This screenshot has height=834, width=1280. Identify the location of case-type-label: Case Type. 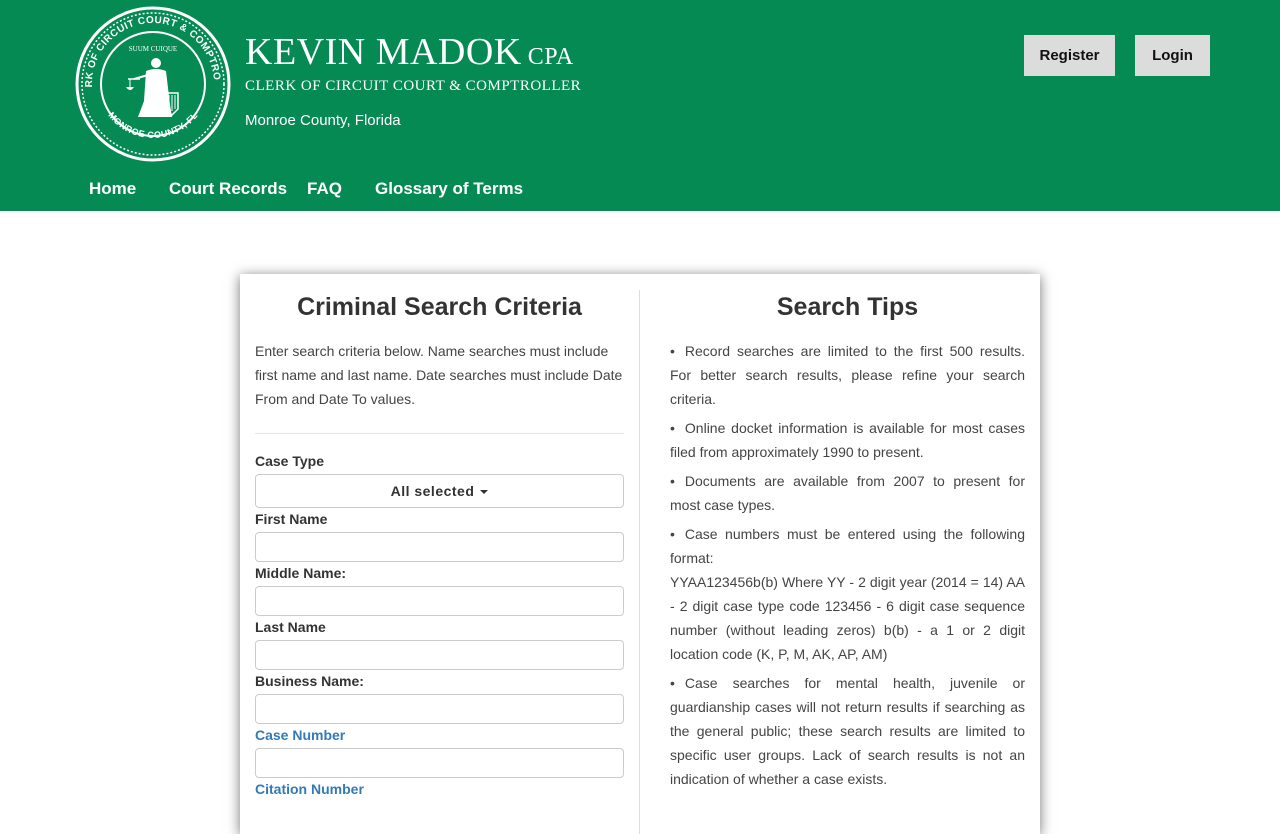
(289, 461).